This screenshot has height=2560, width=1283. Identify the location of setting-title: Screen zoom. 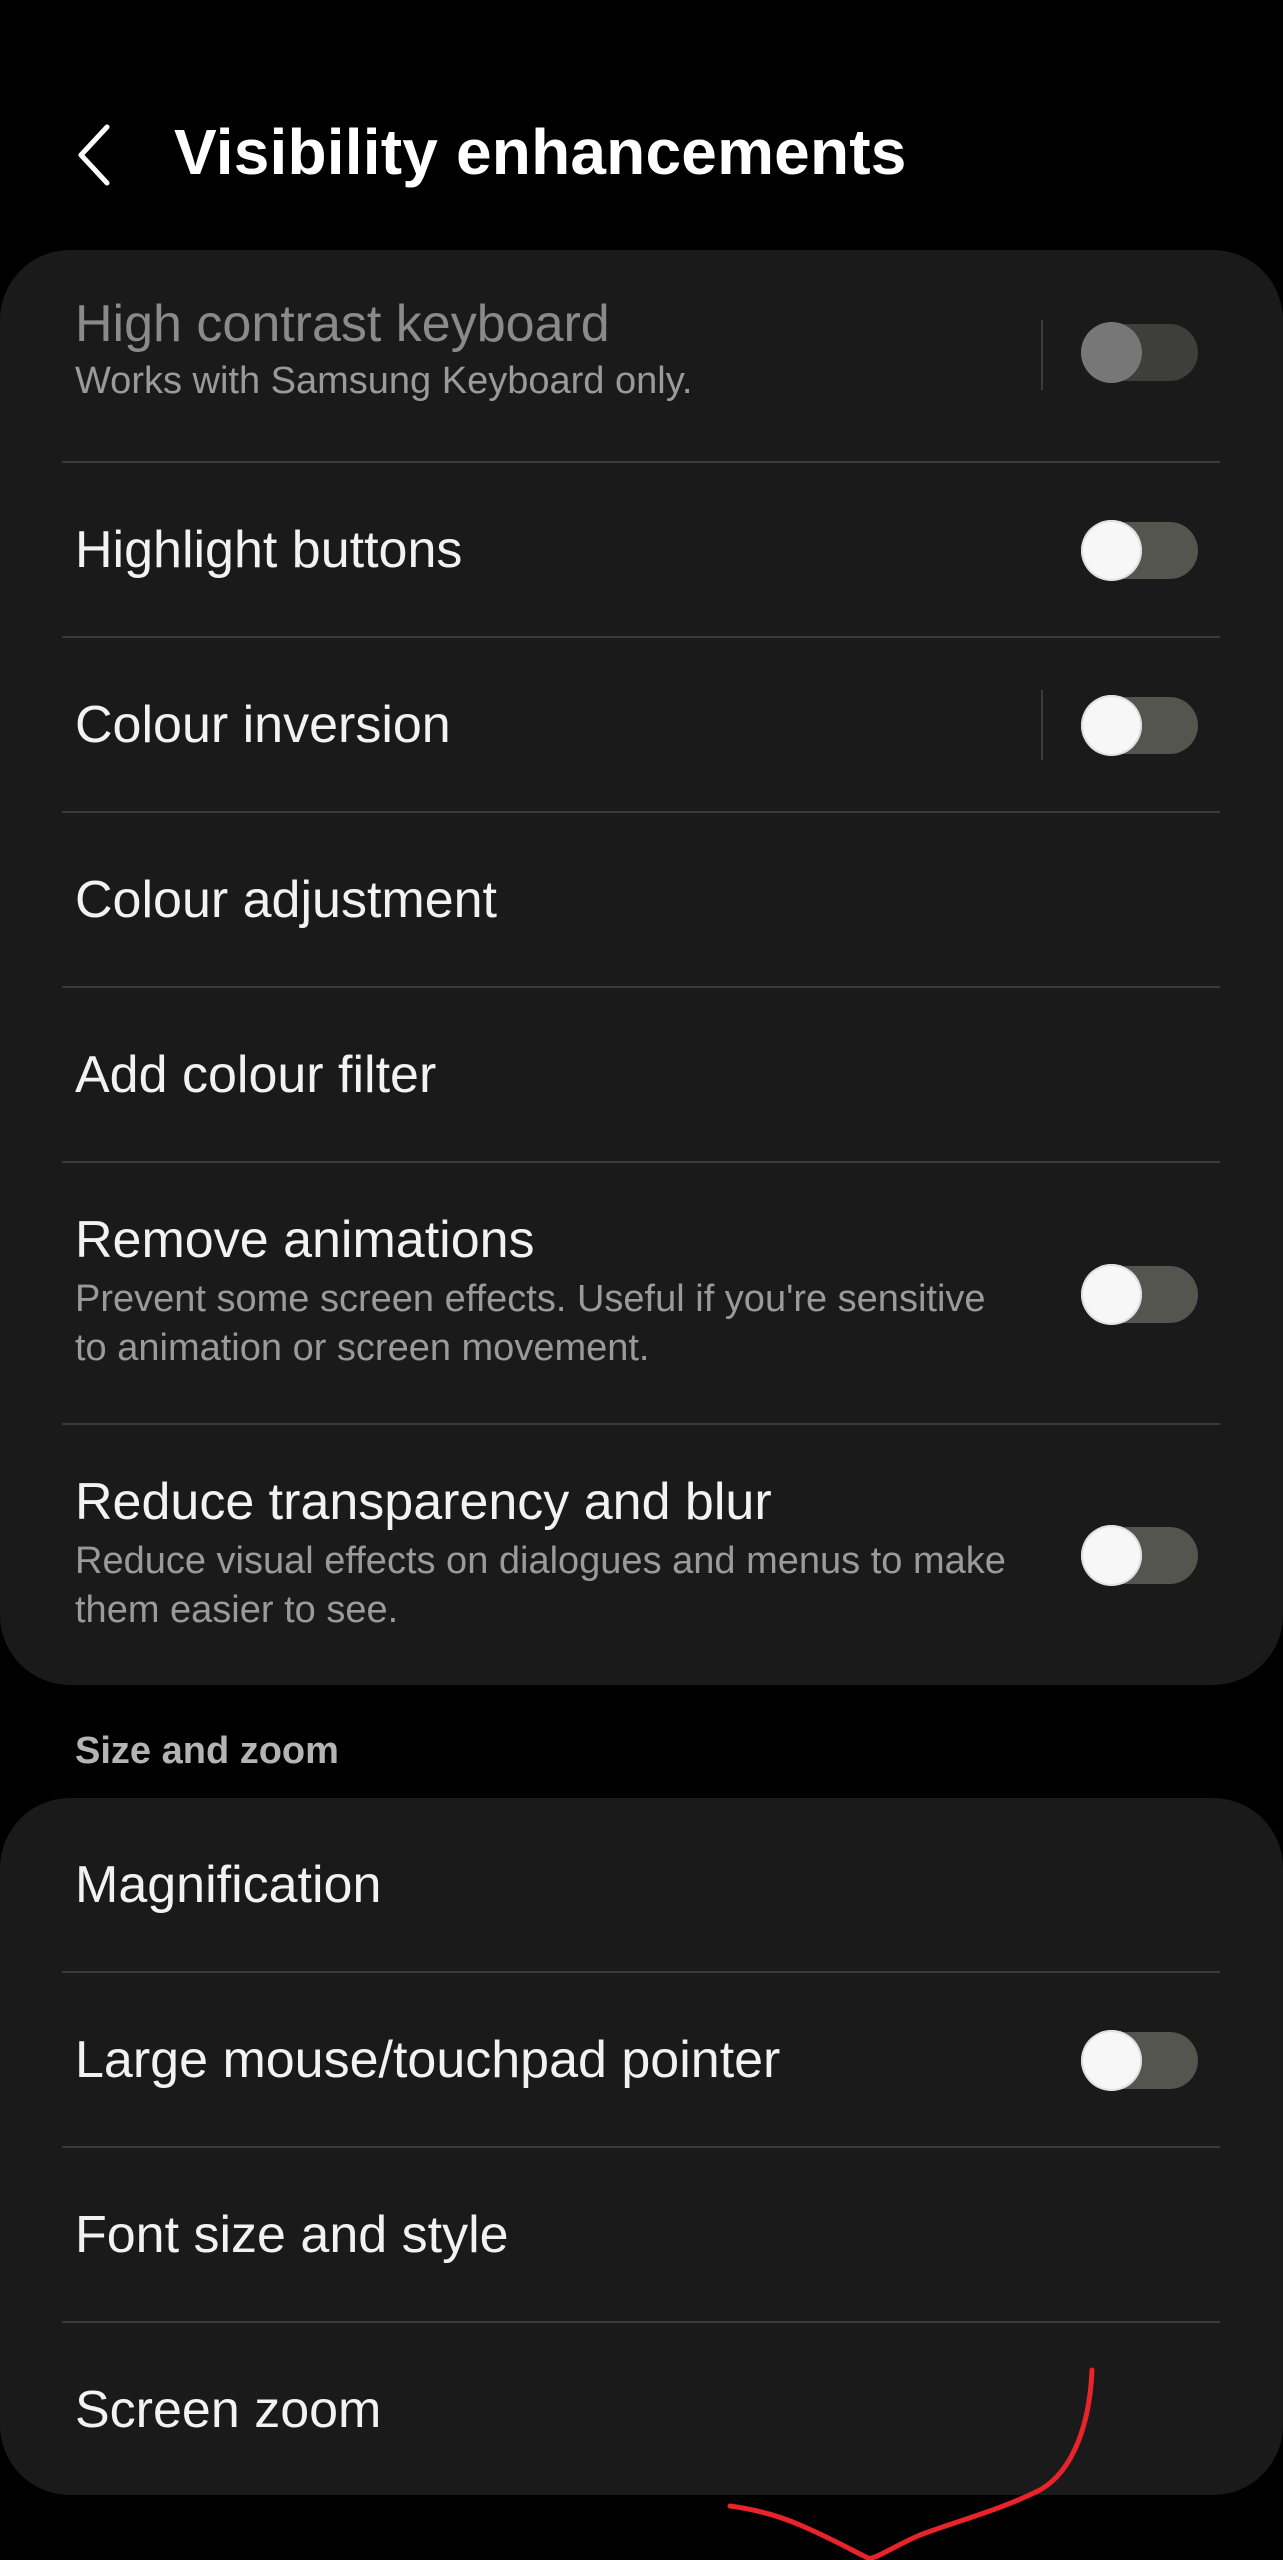
(228, 2410).